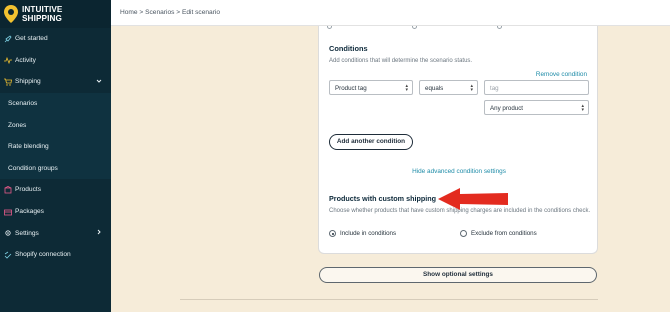 The height and width of the screenshot is (312, 670). What do you see at coordinates (55, 233) in the screenshot?
I see `sidebar-item-settings: Settings` at bounding box center [55, 233].